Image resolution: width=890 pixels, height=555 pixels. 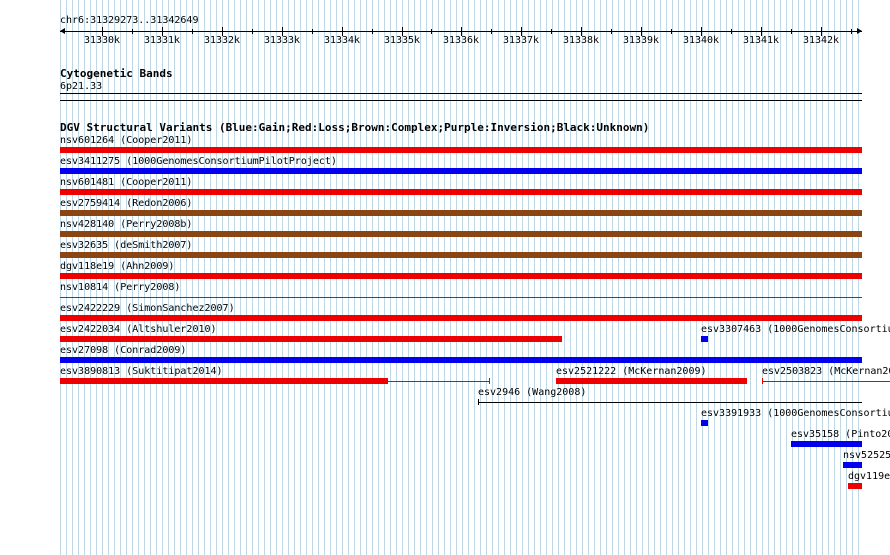 I want to click on feature-label: esv2422034 (Altshuler2010), so click(x=138, y=329).